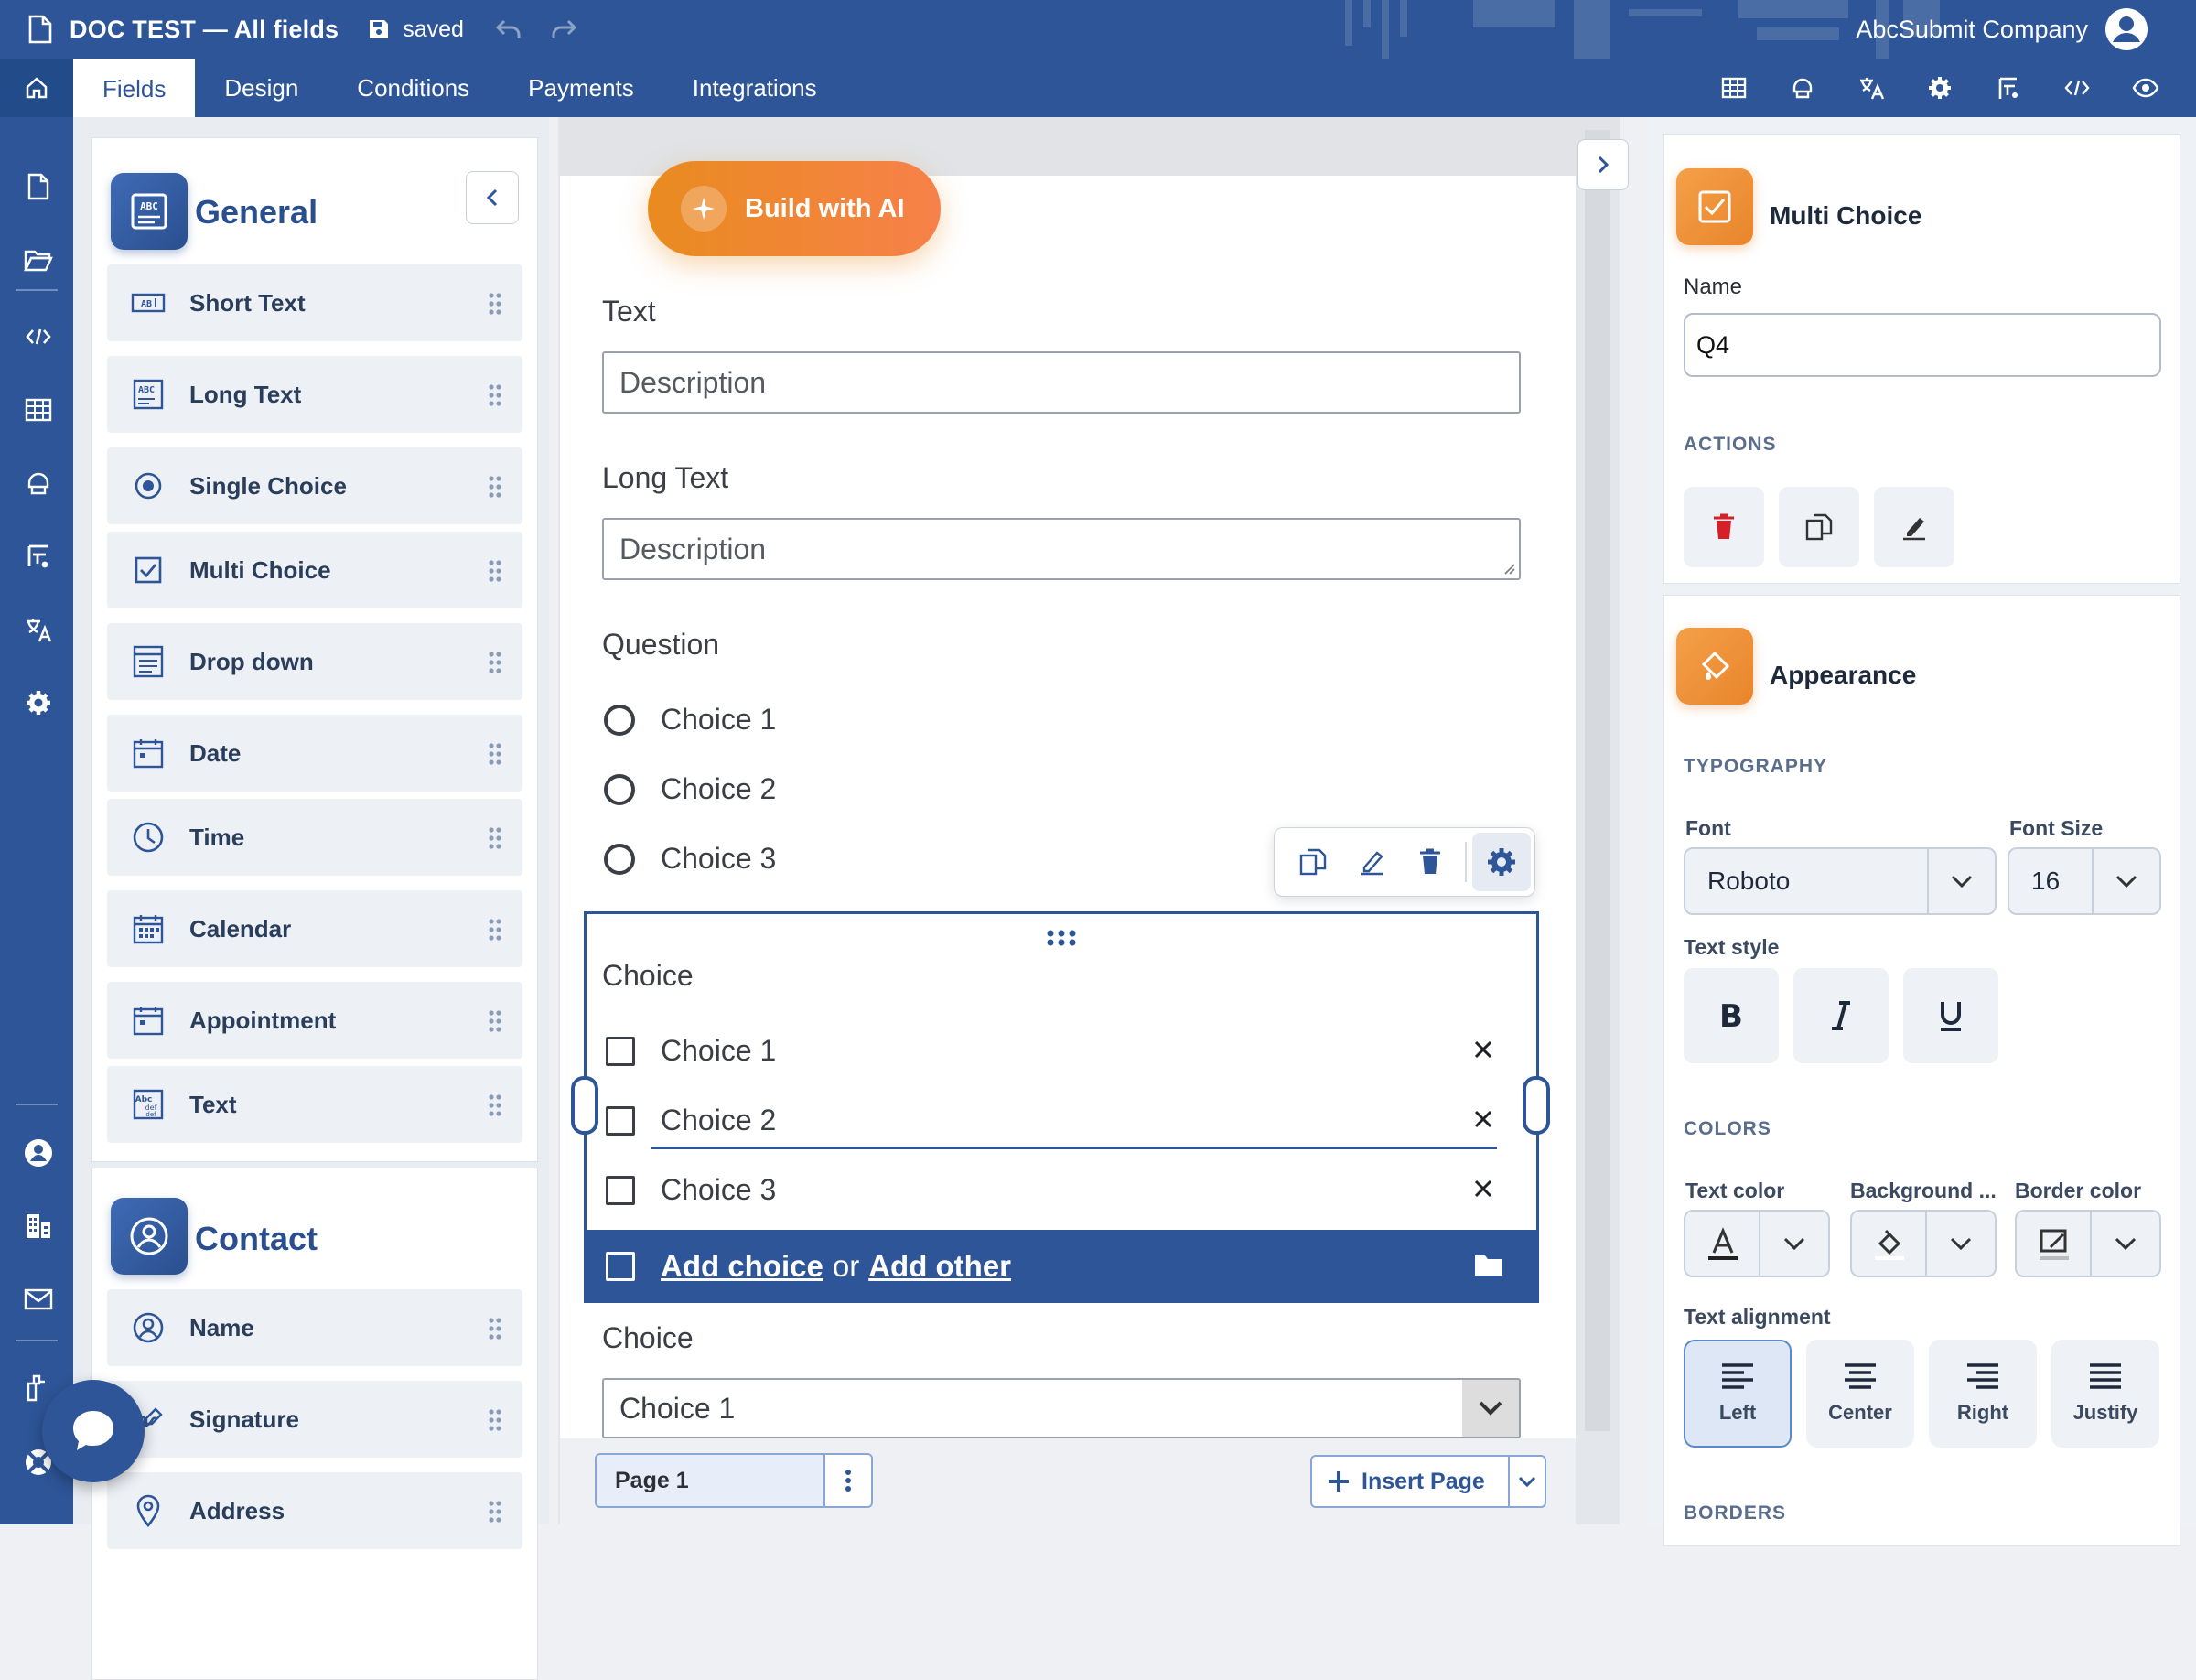 The height and width of the screenshot is (1680, 2196). Describe the element at coordinates (755, 88) in the screenshot. I see `tab-integrations: Integrations` at that location.